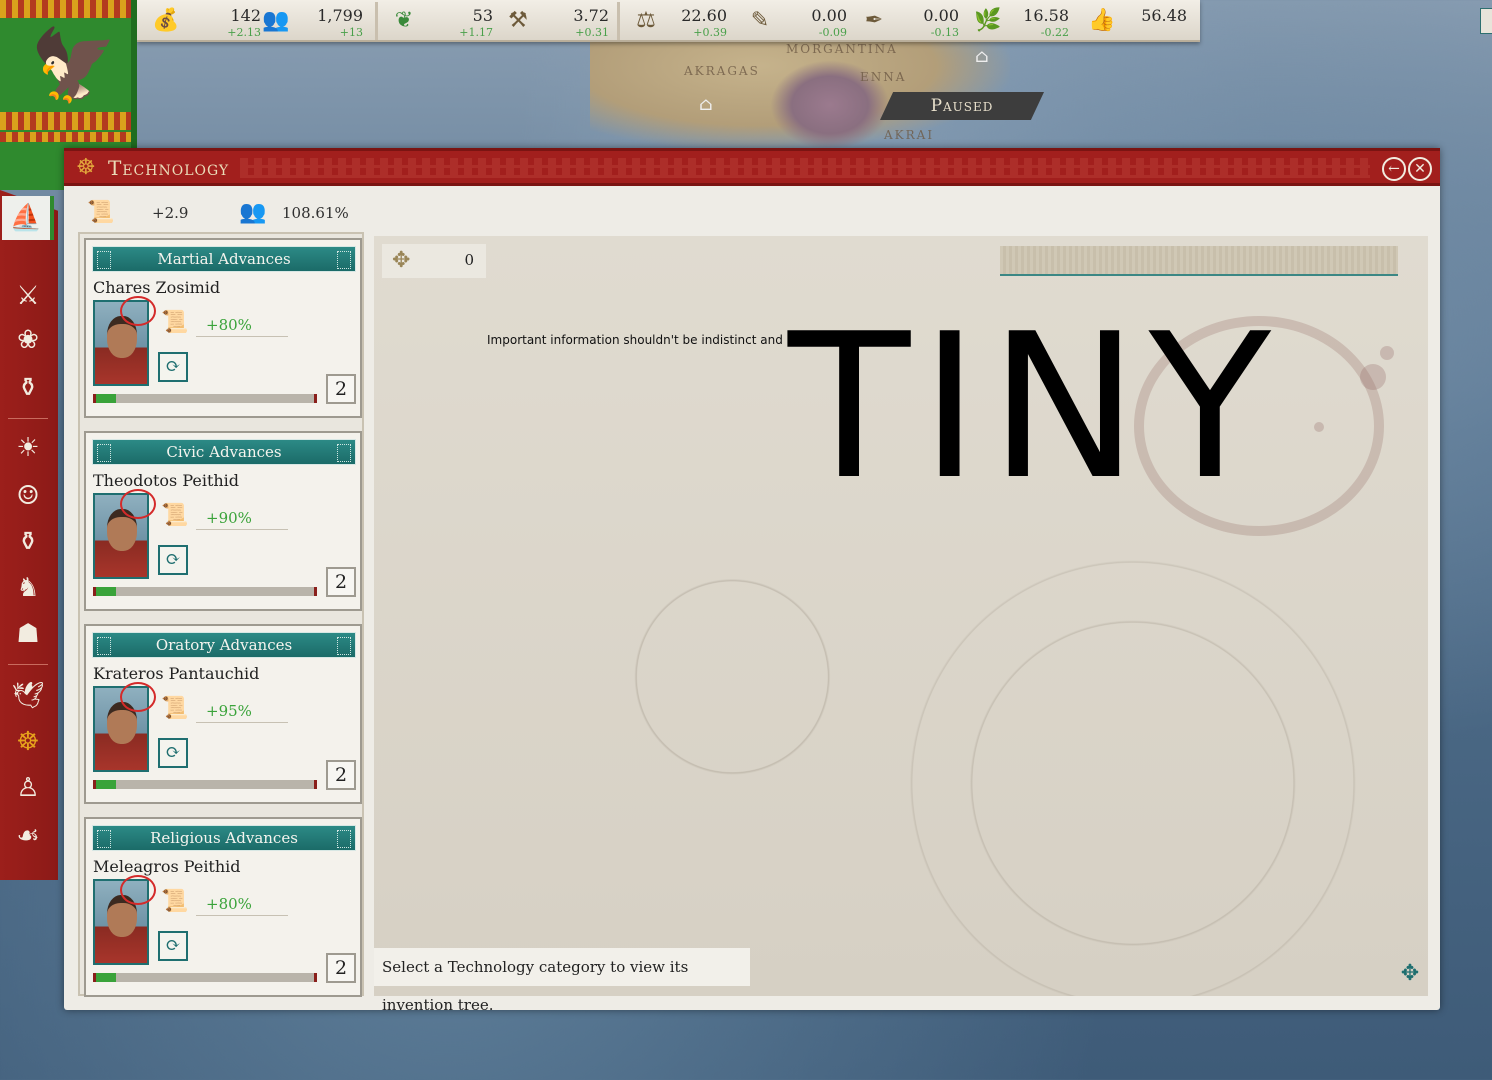  Describe the element at coordinates (909, 135) in the screenshot. I see `map-label: AKRAI` at that location.